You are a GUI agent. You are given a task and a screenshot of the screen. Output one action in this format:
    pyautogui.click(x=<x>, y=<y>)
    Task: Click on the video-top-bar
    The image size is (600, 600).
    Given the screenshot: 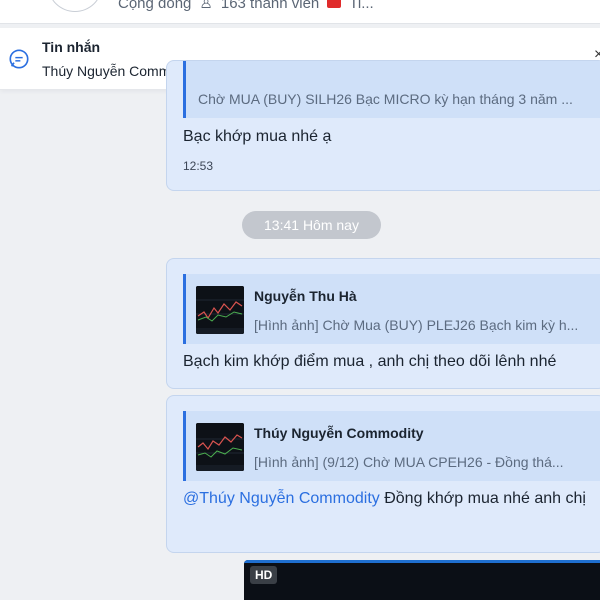 What is the action you would take?
    pyautogui.click(x=422, y=561)
    